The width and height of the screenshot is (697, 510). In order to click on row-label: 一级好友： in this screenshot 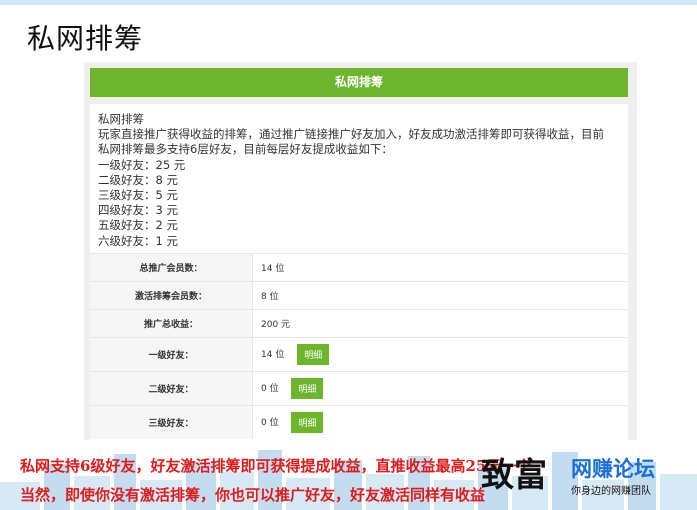, I will do `click(171, 354)`.